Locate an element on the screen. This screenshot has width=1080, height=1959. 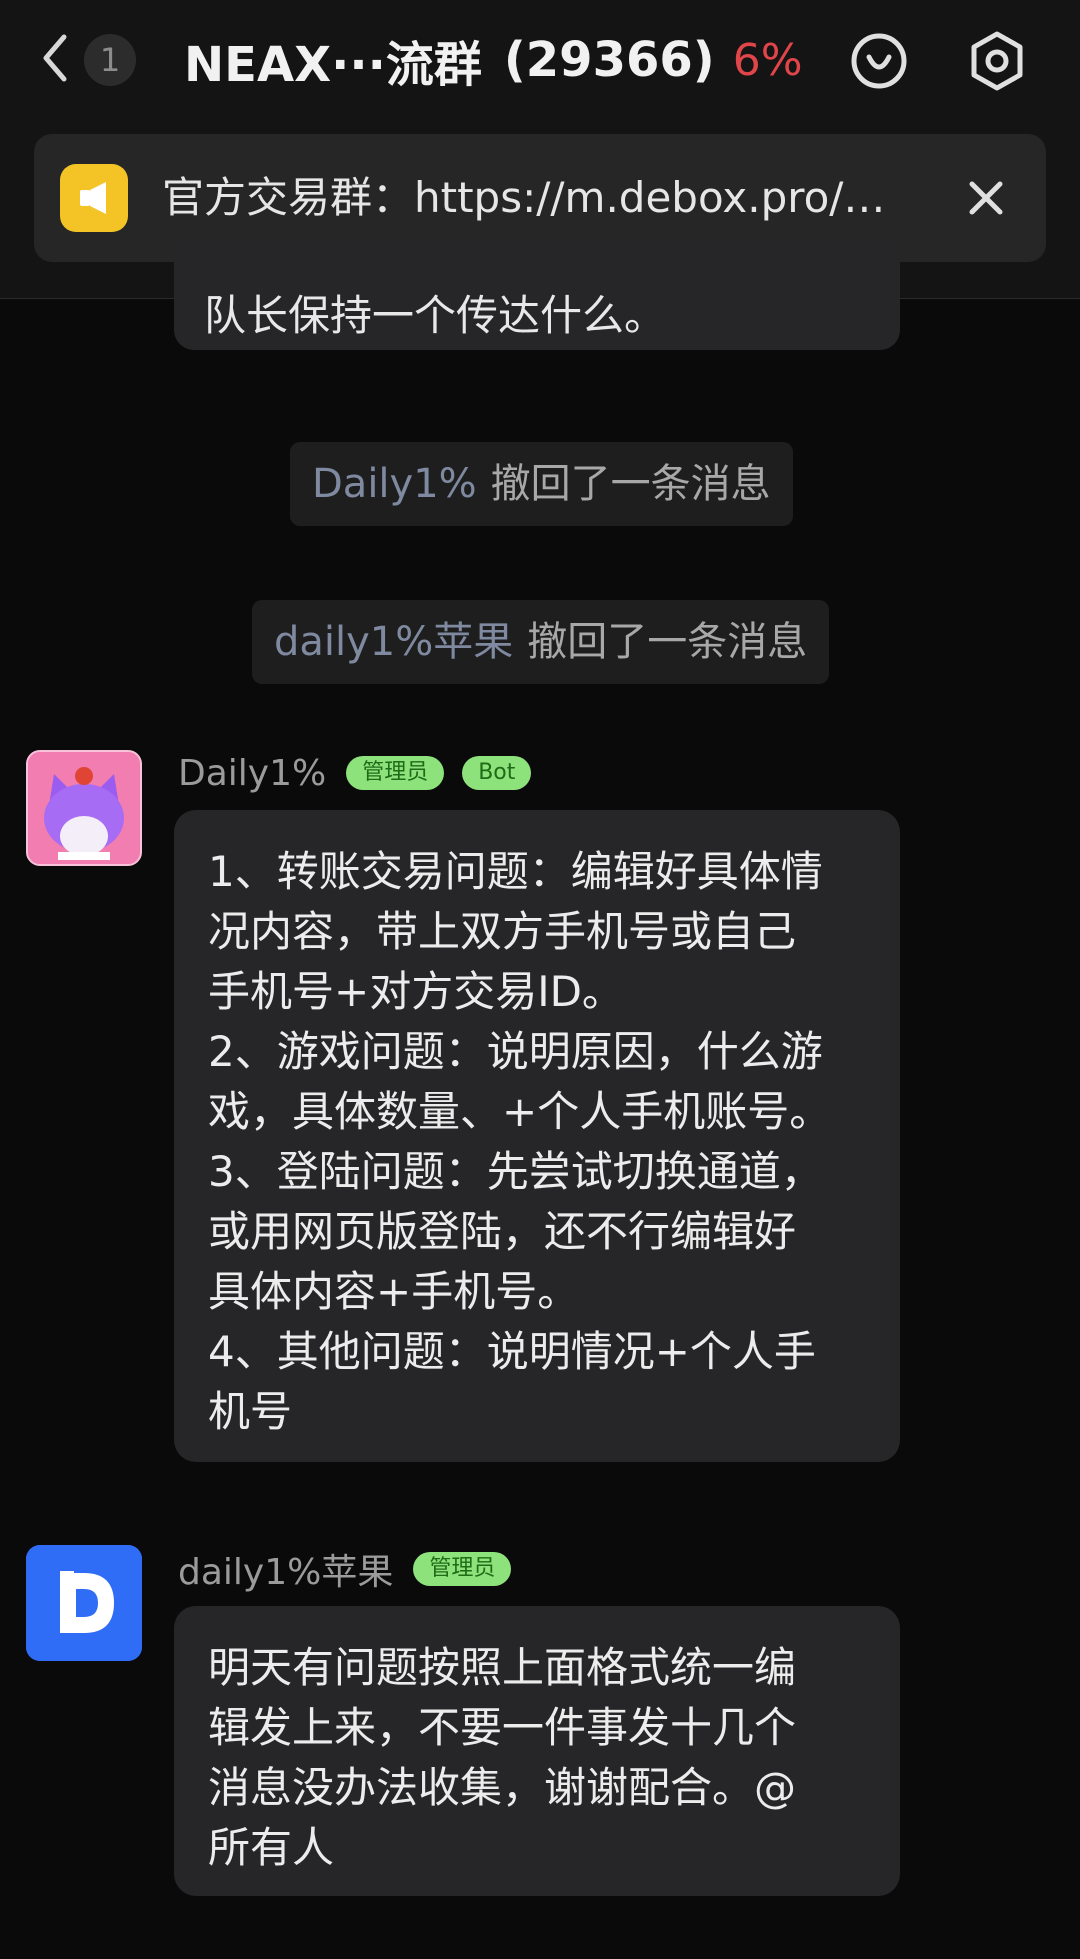
recall-notice: Daily1% 撤回了一条消息 is located at coordinates (541, 484).